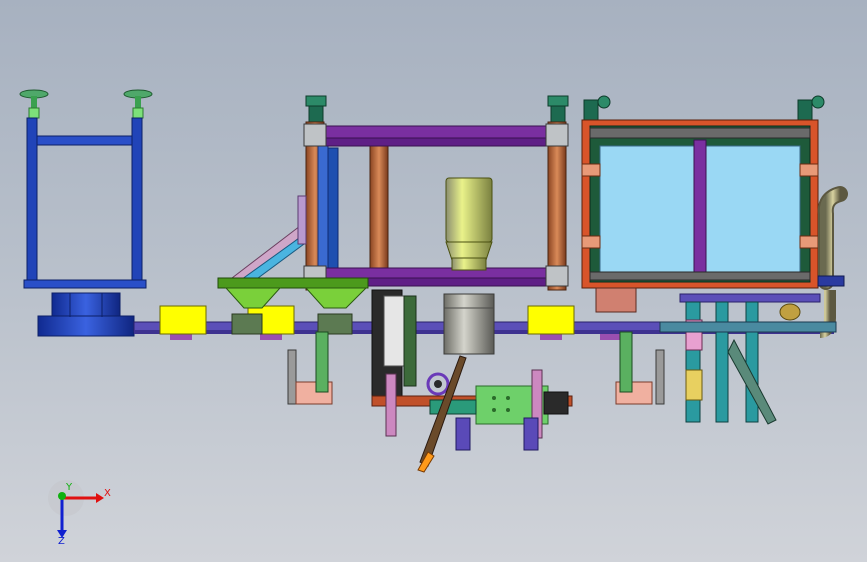  Describe the element at coordinates (86, 213) in the screenshot. I see `left-blue-stand` at that location.